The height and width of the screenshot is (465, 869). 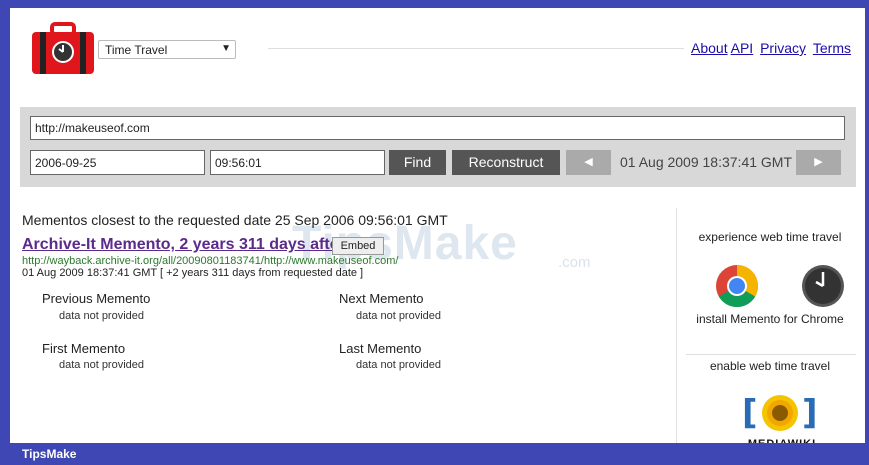 What do you see at coordinates (63, 49) in the screenshot?
I see `time-travel-suitcase-logo` at bounding box center [63, 49].